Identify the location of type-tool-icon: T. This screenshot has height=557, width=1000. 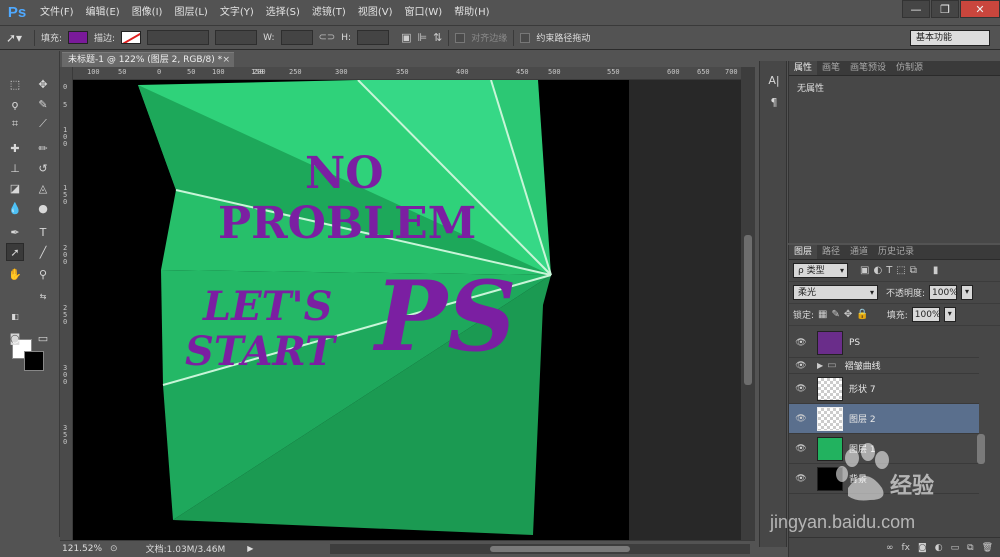
(43, 232).